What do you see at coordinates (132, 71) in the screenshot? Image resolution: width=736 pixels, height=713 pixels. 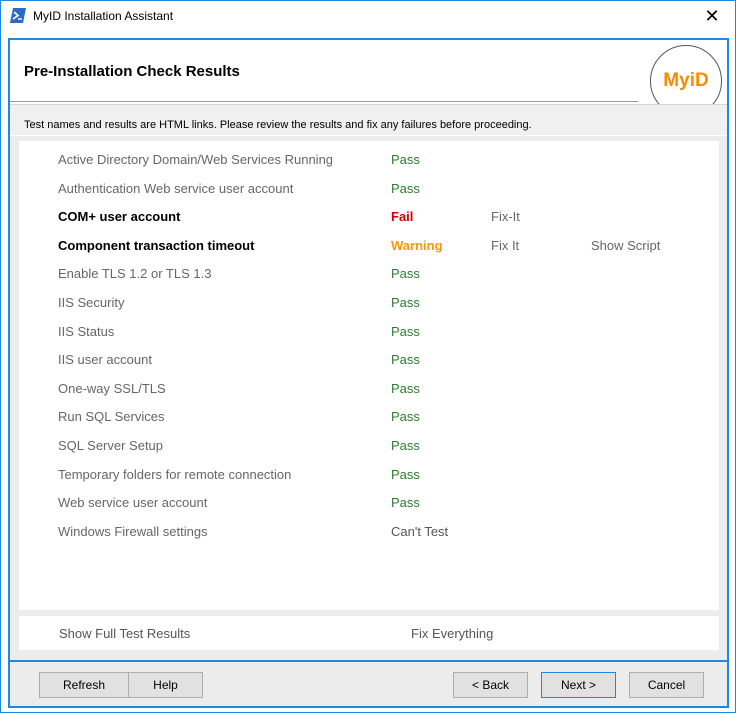 I see `page-title: Pre-Installation Check Results` at bounding box center [132, 71].